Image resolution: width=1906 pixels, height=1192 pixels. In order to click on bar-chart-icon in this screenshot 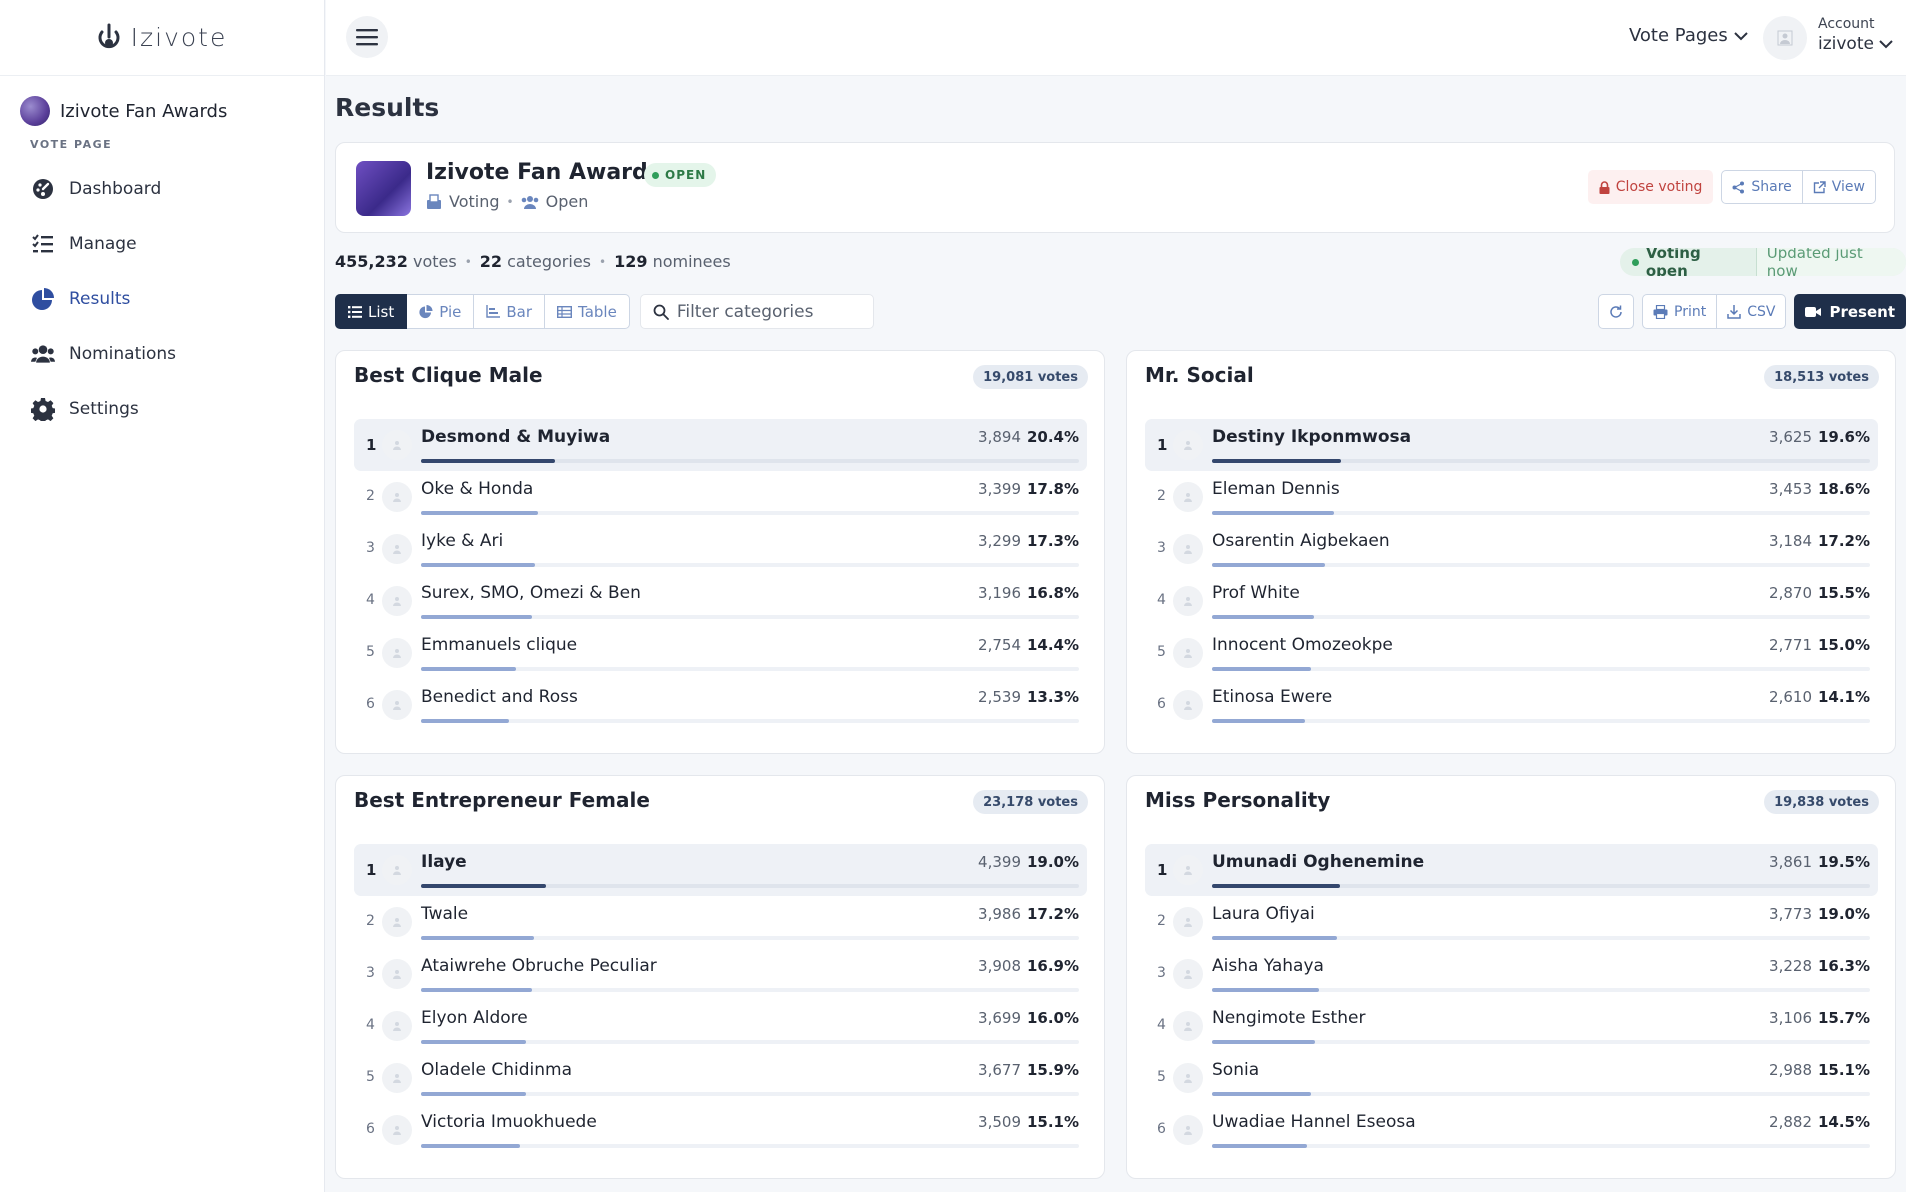, I will do `click(493, 311)`.